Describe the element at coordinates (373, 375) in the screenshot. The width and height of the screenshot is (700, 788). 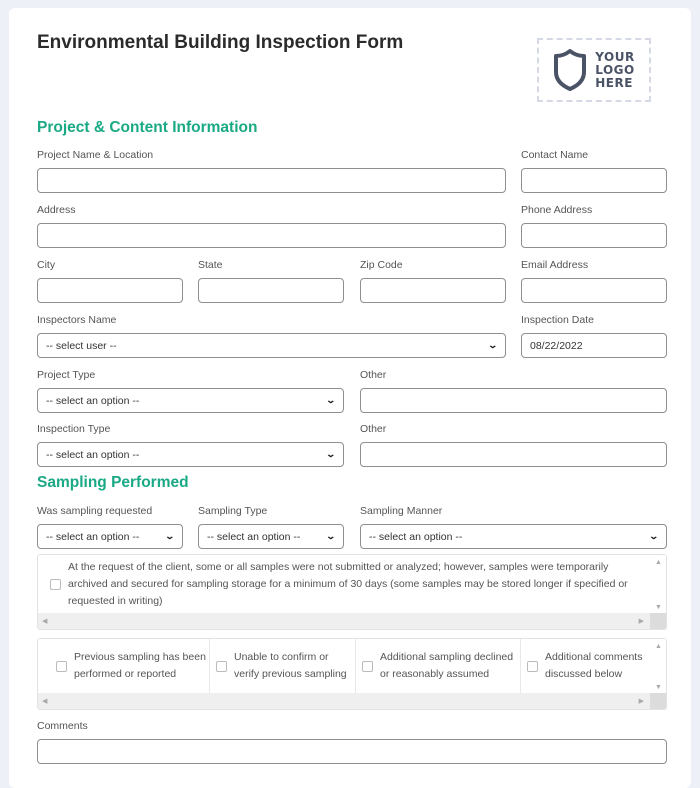
I see `other-project-label: Other` at that location.